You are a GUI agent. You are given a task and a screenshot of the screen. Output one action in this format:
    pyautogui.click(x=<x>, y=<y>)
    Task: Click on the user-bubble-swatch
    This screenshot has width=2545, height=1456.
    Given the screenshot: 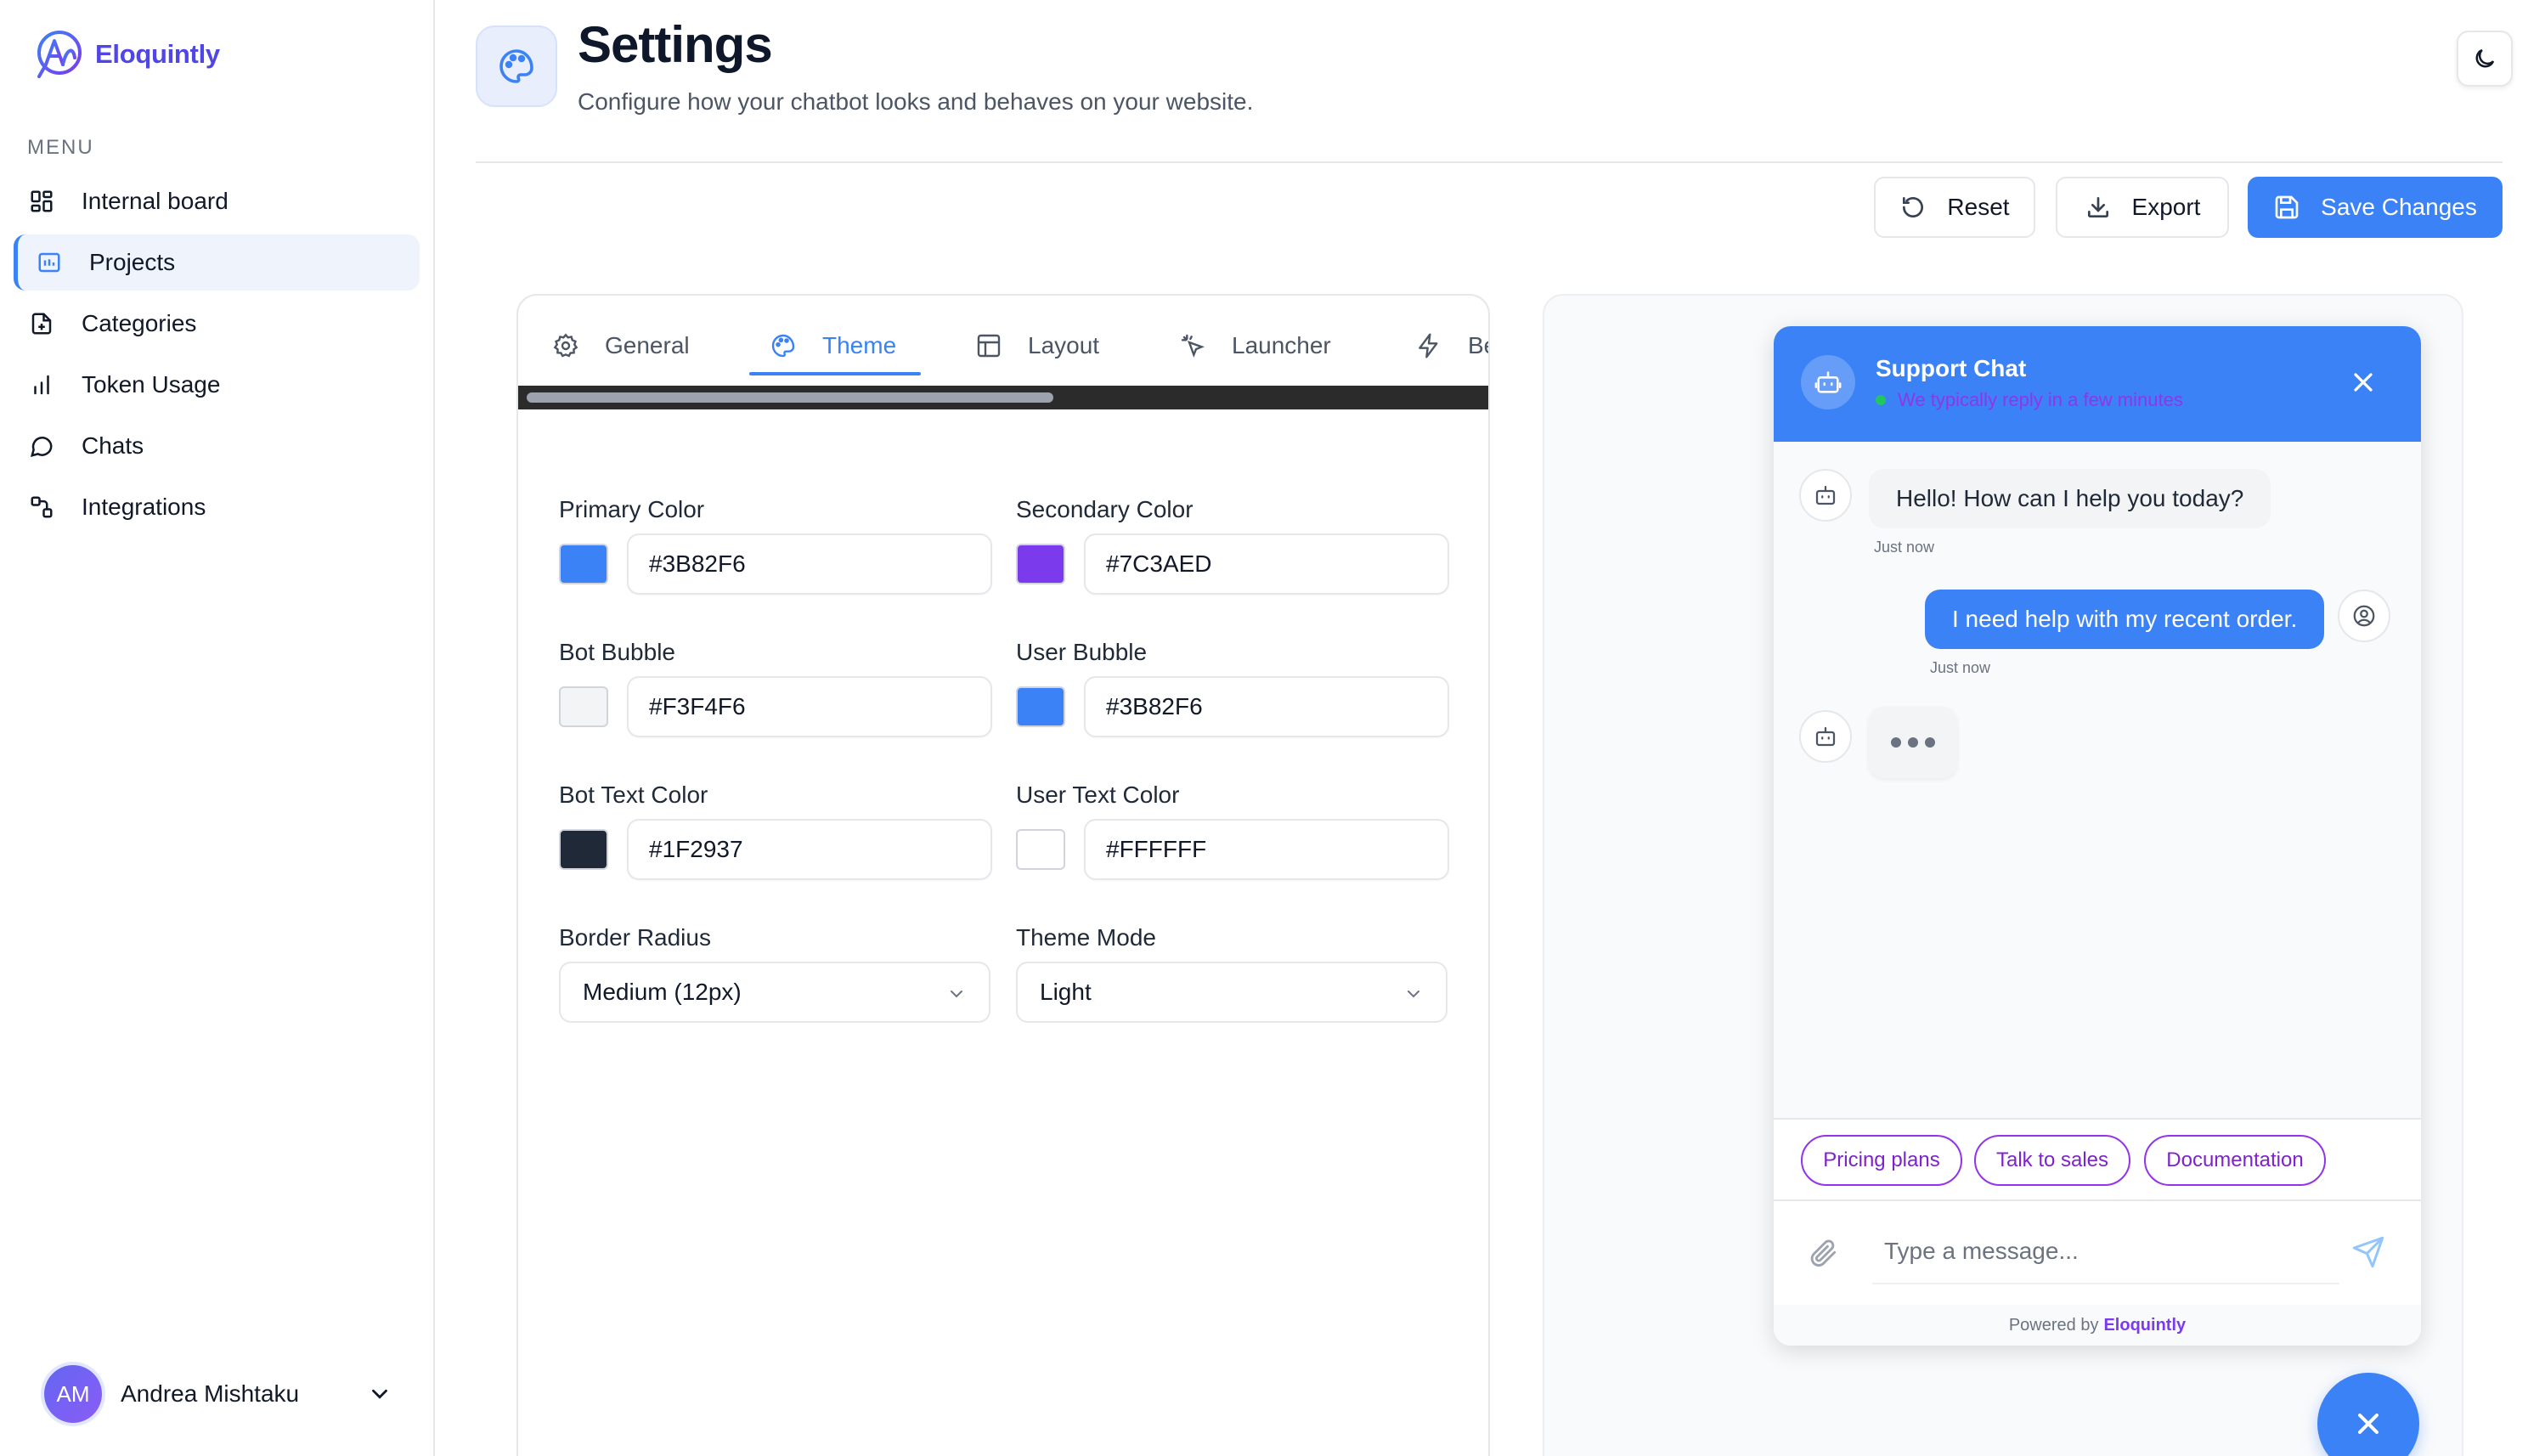 What is the action you would take?
    pyautogui.click(x=1040, y=707)
    